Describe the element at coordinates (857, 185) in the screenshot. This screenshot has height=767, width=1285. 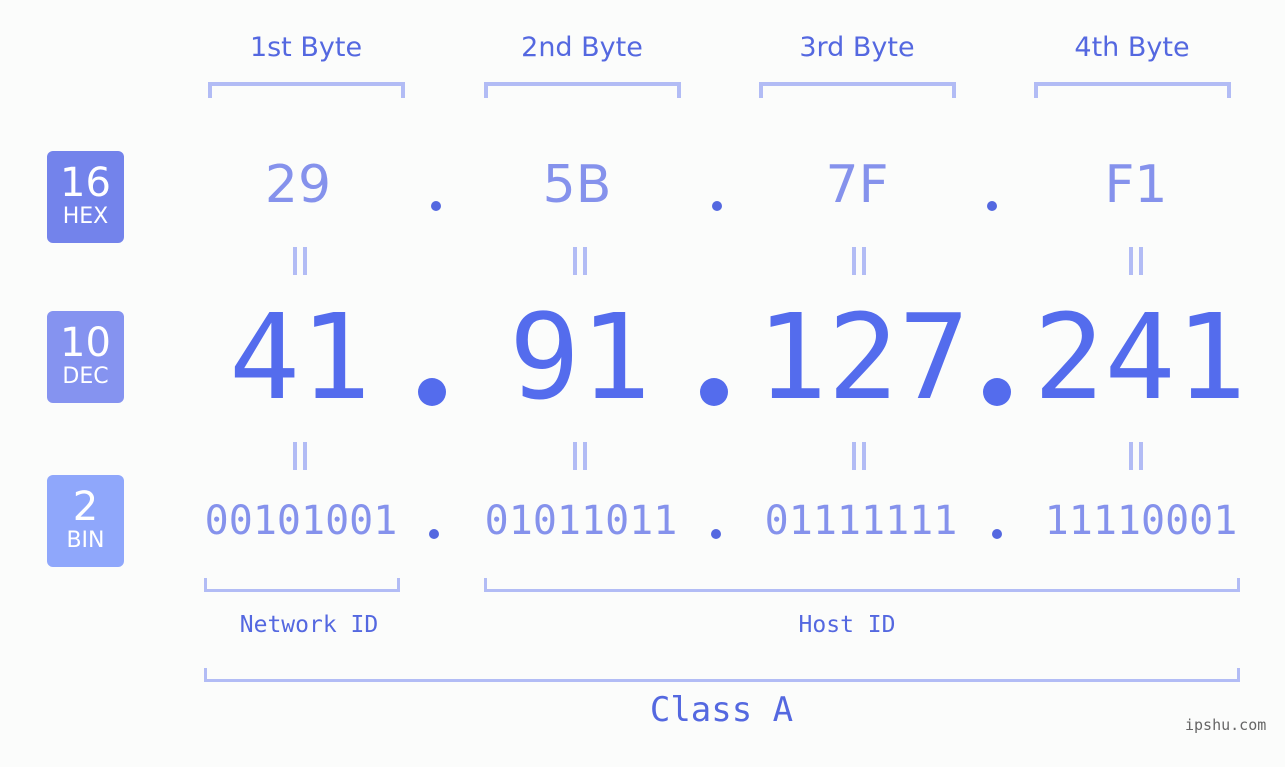
I see `hex-octet-3: 7F` at that location.